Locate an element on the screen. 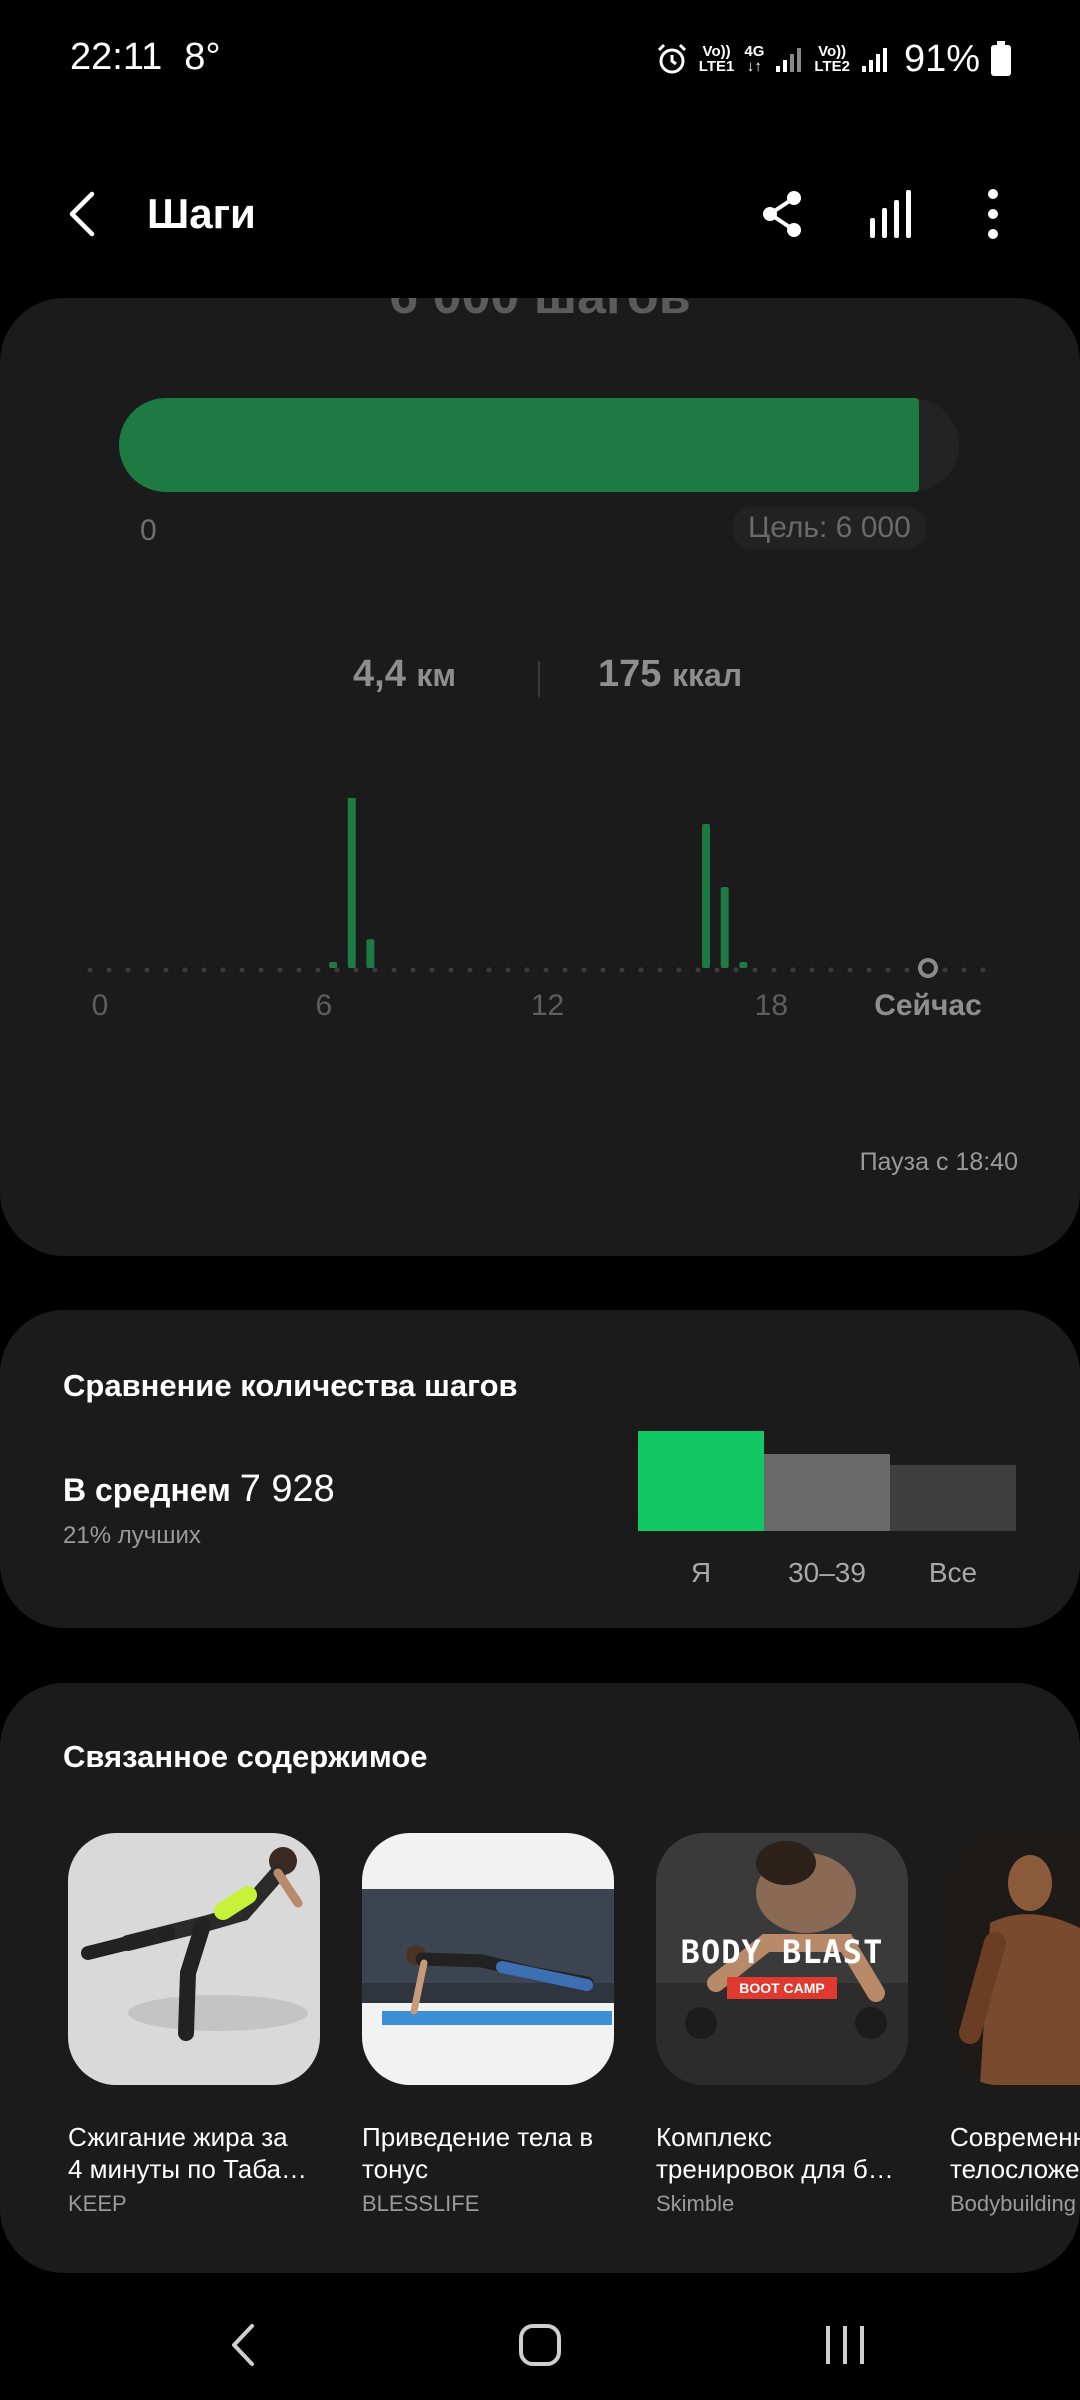 Image resolution: width=1080 pixels, height=2400 pixels. goal-progress-bar is located at coordinates (539, 445).